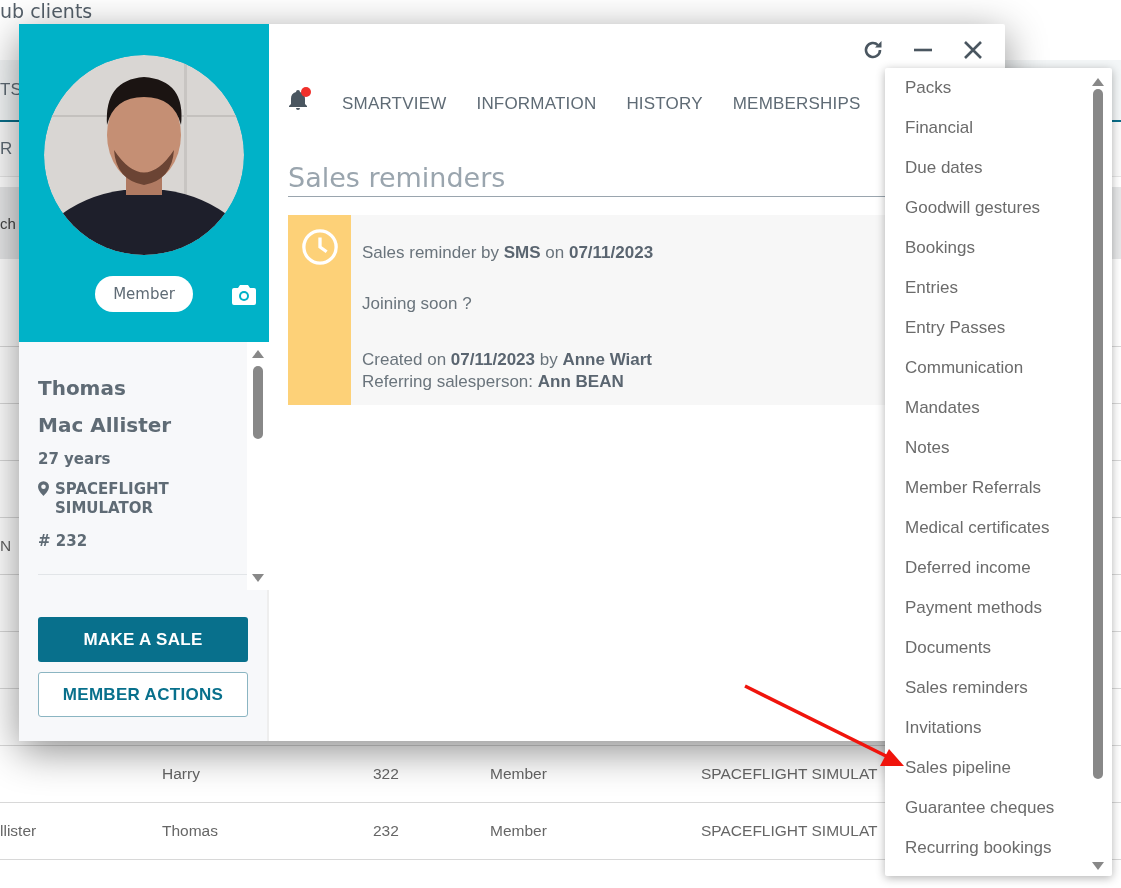 This screenshot has height=888, width=1121. Describe the element at coordinates (190, 831) in the screenshot. I see `table-cell: Thomas` at that location.